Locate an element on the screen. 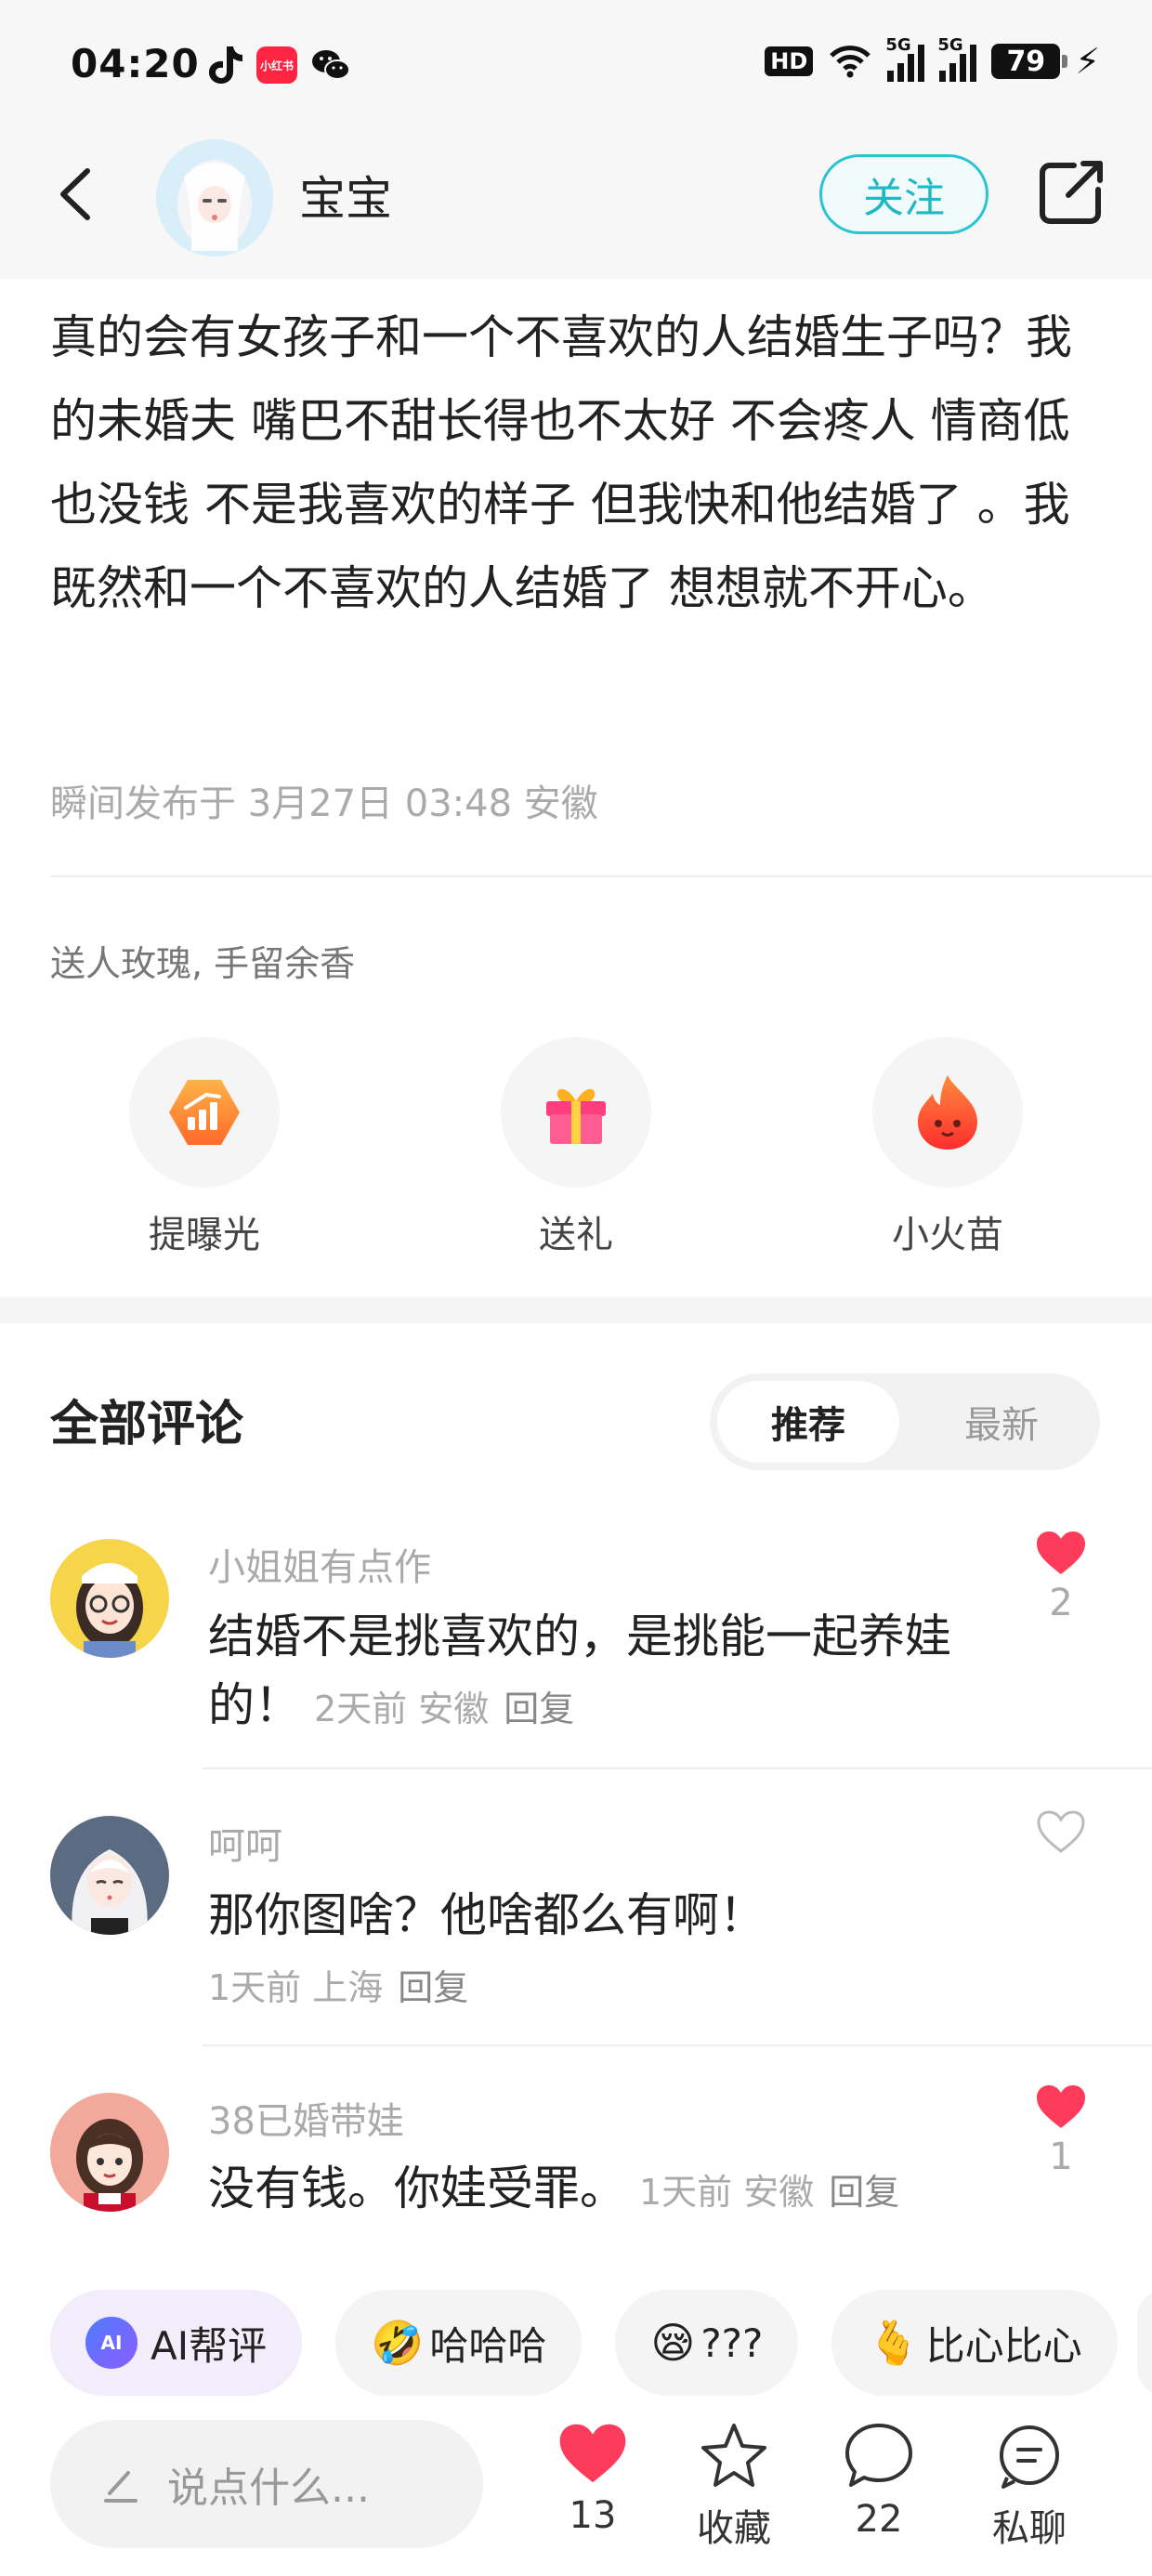  sleepy-emoji-icon: 😪 is located at coordinates (673, 2343).